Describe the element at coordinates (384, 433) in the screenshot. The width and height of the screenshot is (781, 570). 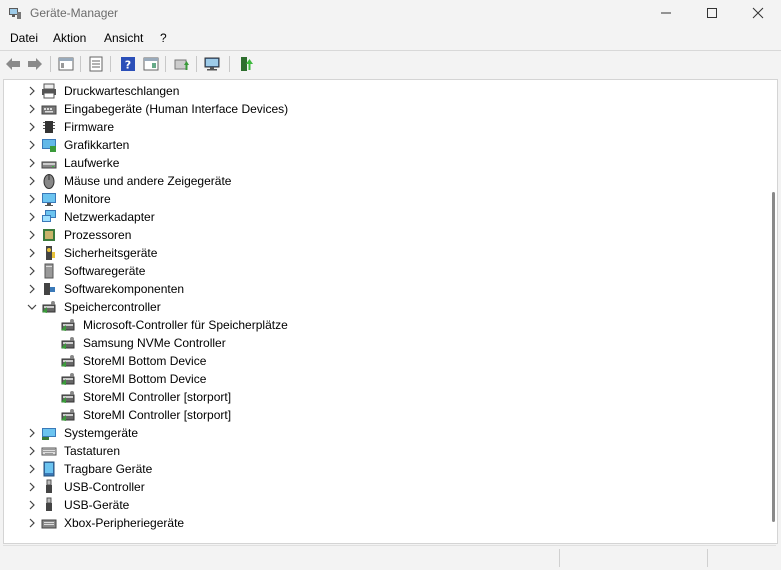
I see `tree-category: Systemgeräte` at that location.